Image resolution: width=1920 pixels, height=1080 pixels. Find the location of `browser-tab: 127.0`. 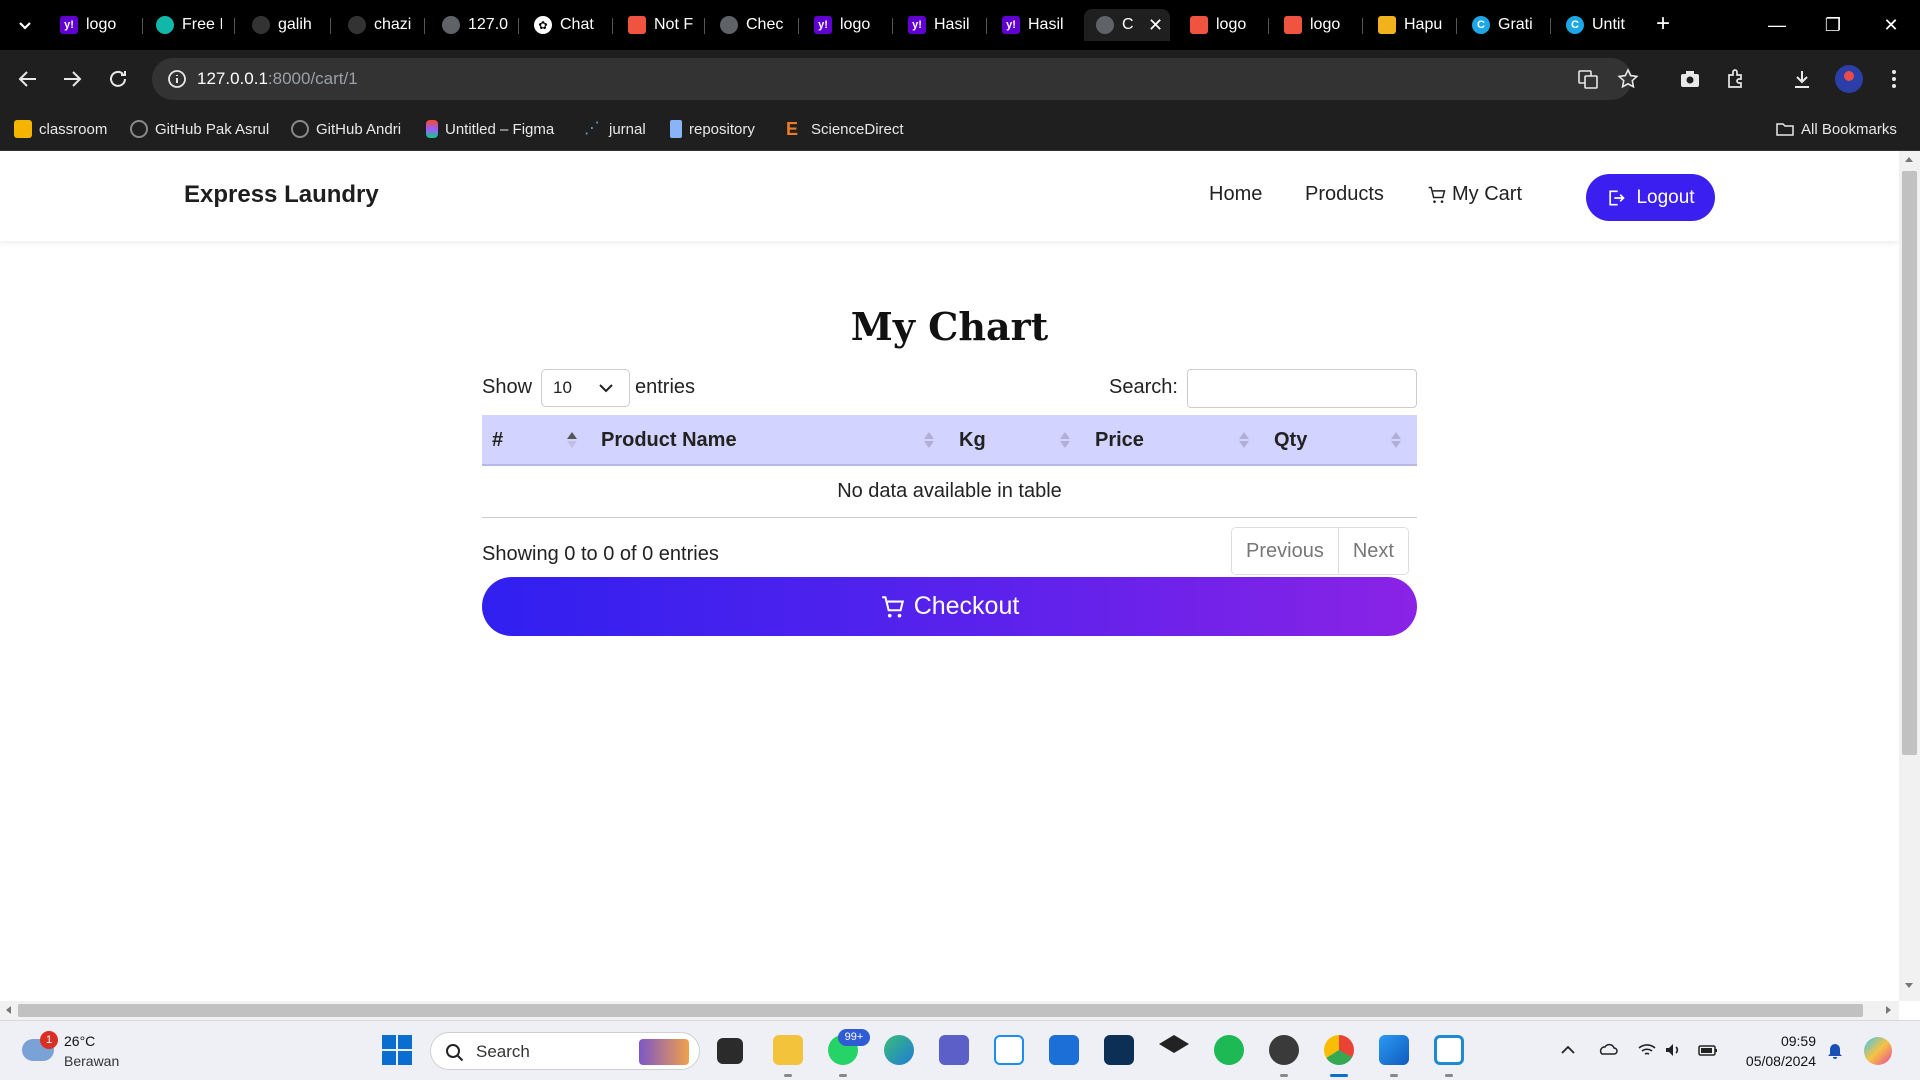

browser-tab: 127.0 is located at coordinates (472, 25).